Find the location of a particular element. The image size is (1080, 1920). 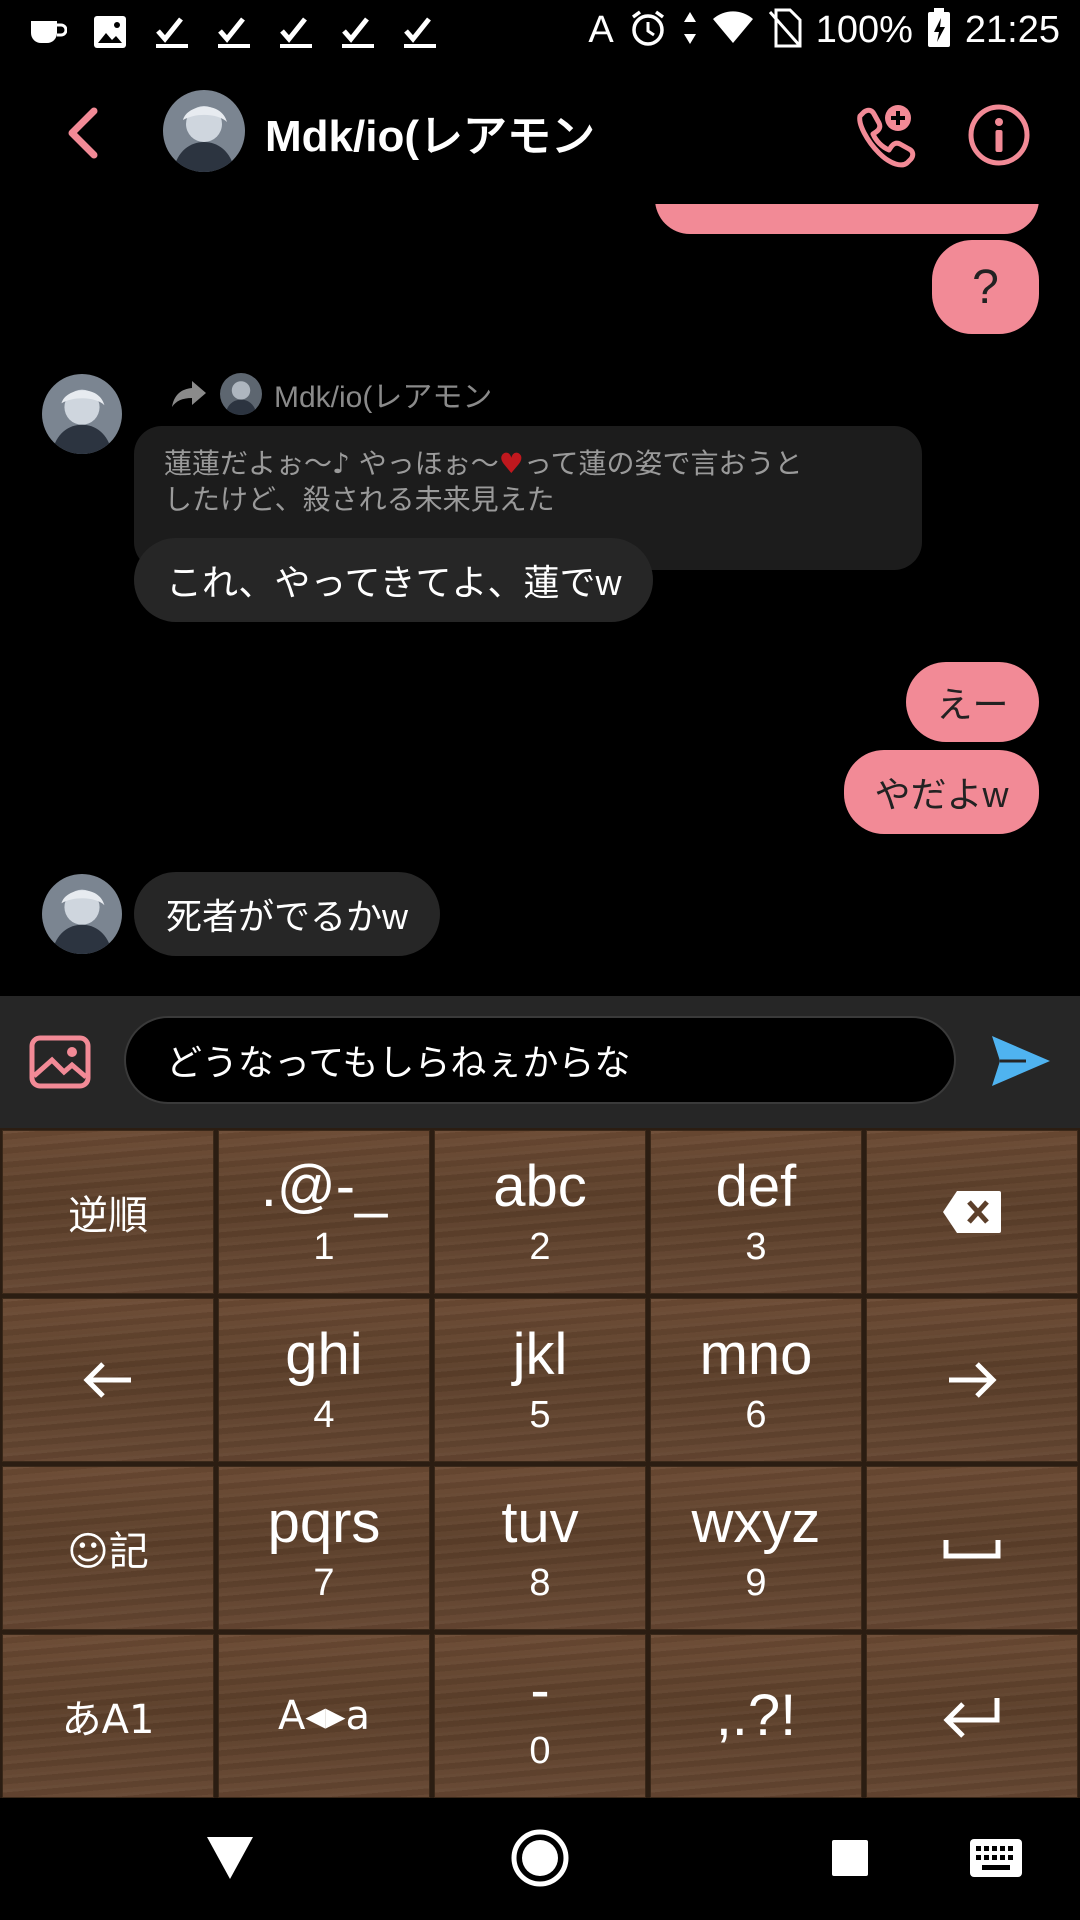

gallery-button is located at coordinates (60, 1062).